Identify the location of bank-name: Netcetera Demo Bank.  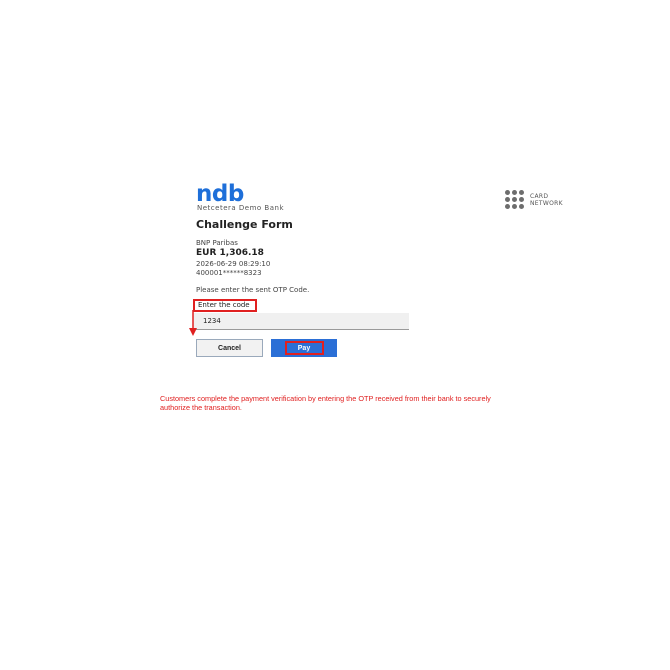
(240, 208).